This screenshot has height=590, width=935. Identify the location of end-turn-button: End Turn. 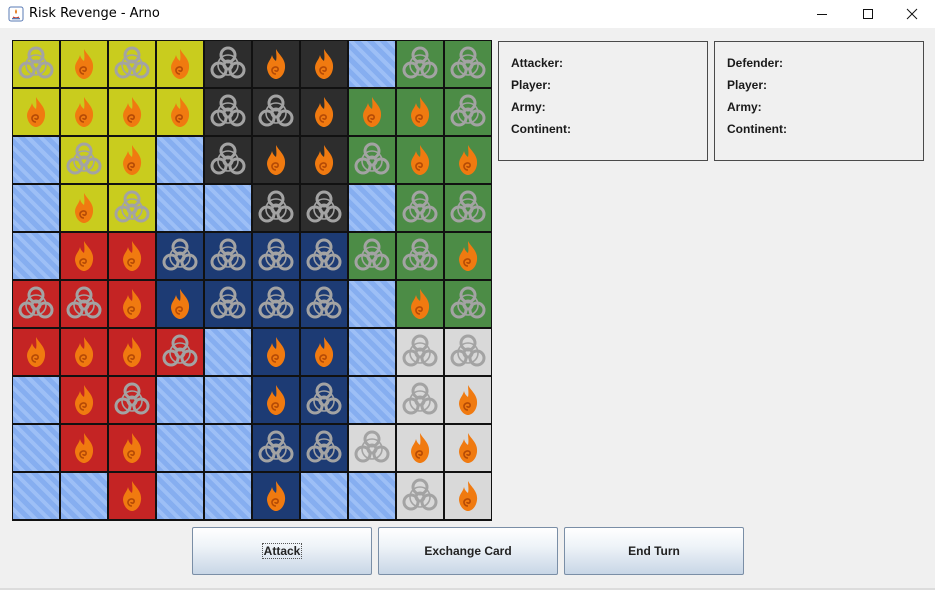
(654, 551).